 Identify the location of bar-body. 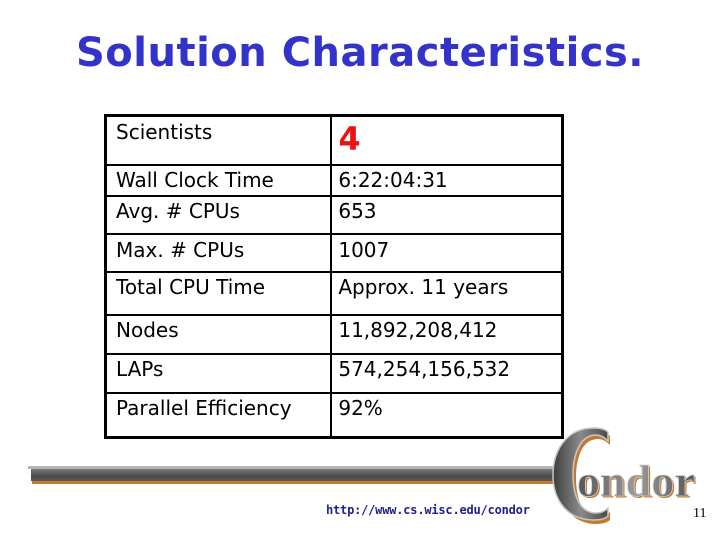
(299, 475).